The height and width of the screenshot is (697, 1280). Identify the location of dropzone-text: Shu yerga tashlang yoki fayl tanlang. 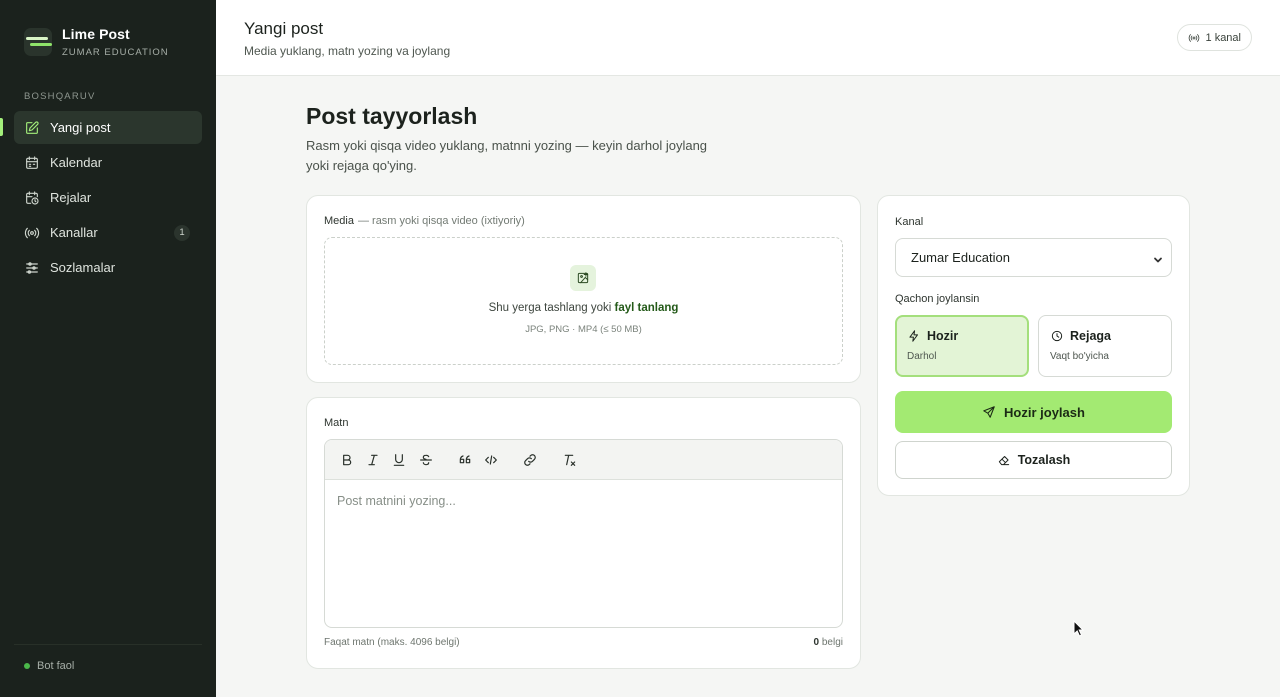
(583, 308).